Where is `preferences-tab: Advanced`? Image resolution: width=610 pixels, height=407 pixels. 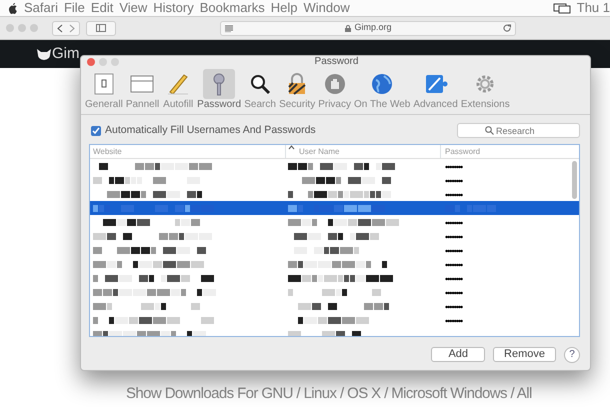 preferences-tab: Advanced is located at coordinates (435, 89).